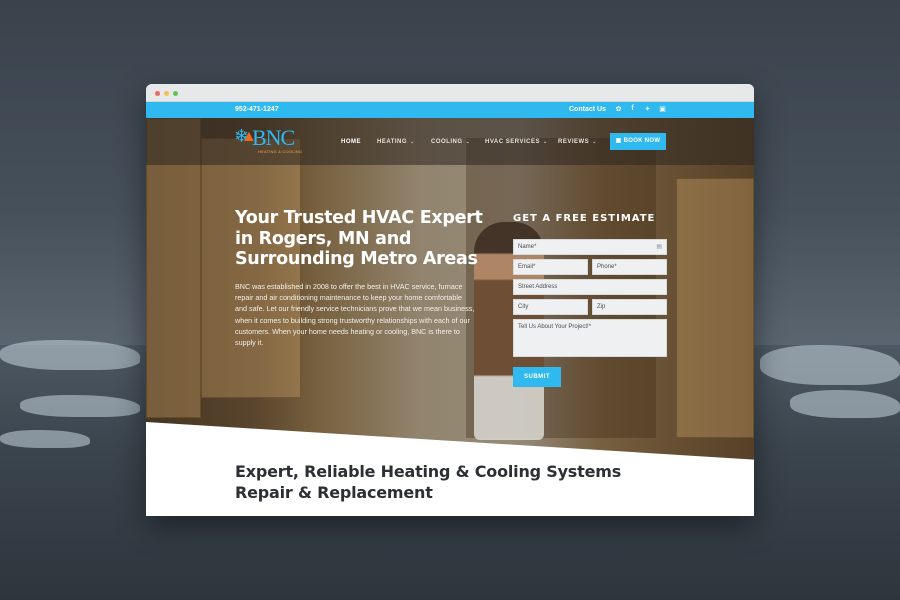  What do you see at coordinates (629, 307) in the screenshot?
I see `zip-field: Zip` at bounding box center [629, 307].